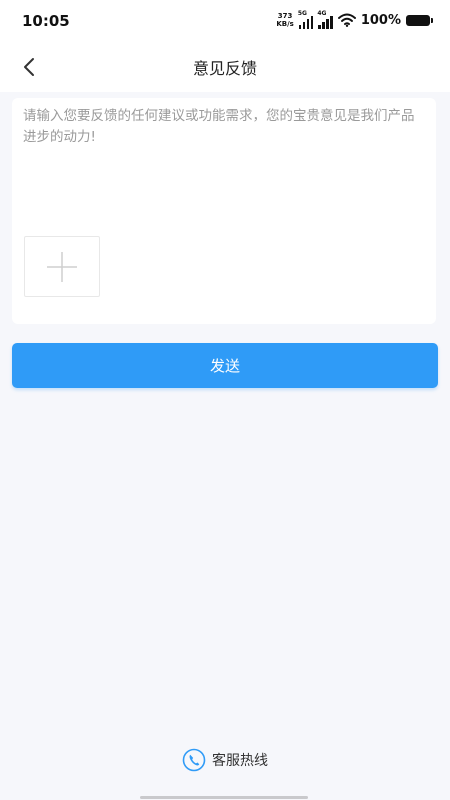 This screenshot has height=800, width=450. I want to click on add-image-button, so click(62, 266).